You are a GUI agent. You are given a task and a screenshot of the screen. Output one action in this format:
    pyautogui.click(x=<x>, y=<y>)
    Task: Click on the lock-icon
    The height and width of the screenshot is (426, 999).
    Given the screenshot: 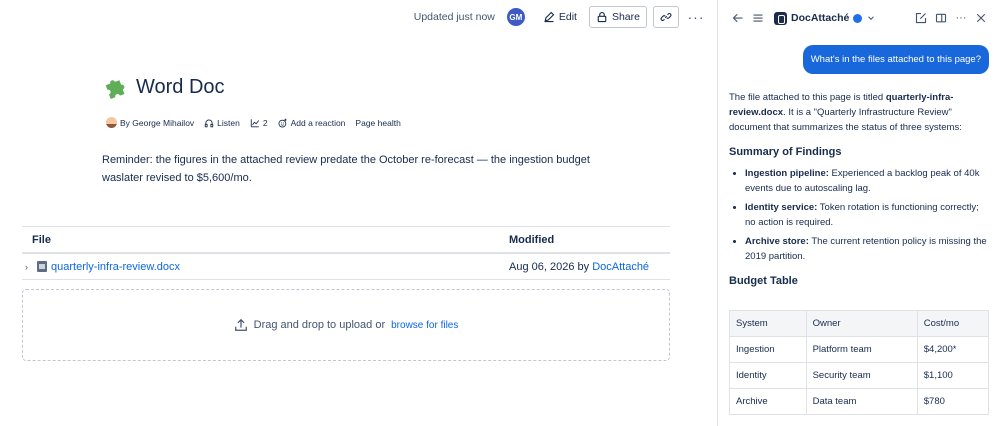 What is the action you would take?
    pyautogui.click(x=602, y=17)
    